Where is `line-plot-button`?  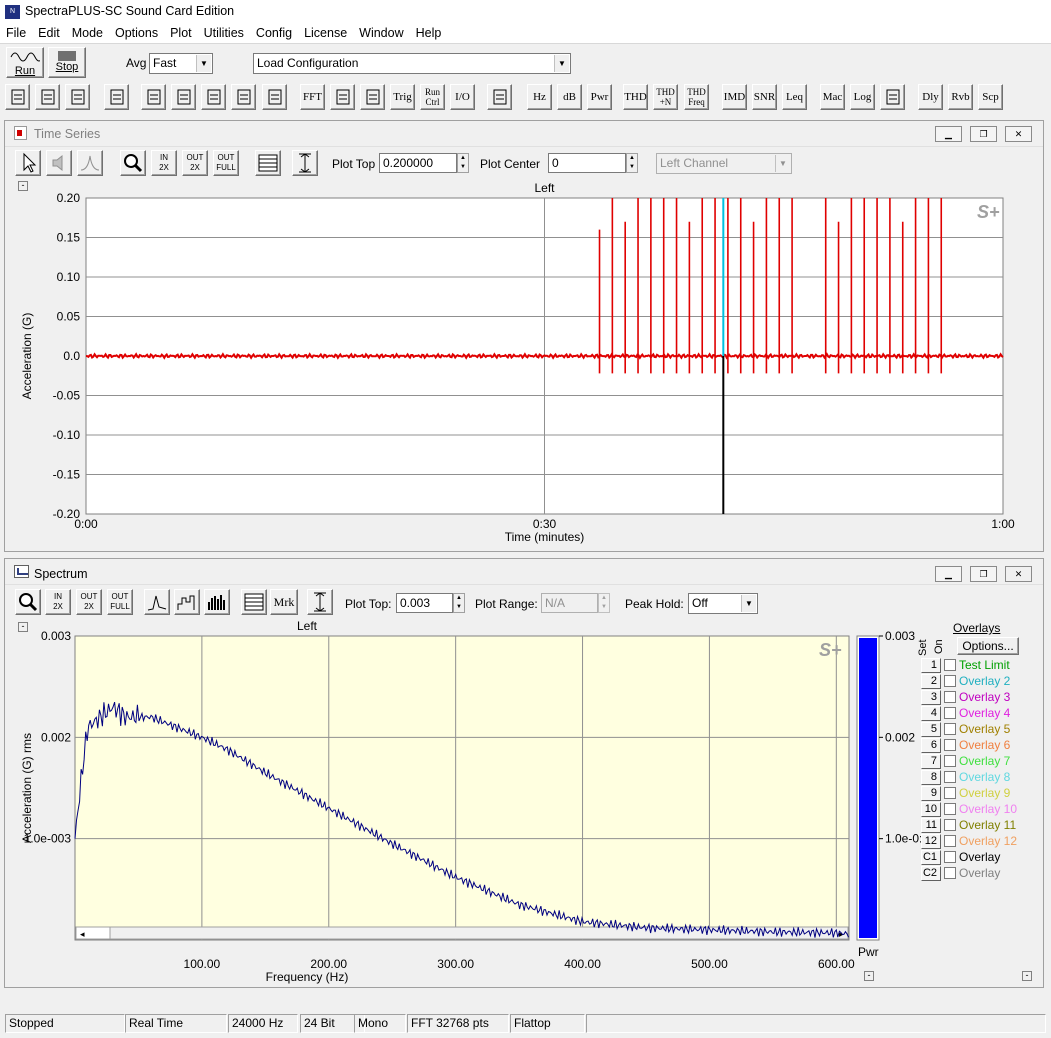 line-plot-button is located at coordinates (157, 602).